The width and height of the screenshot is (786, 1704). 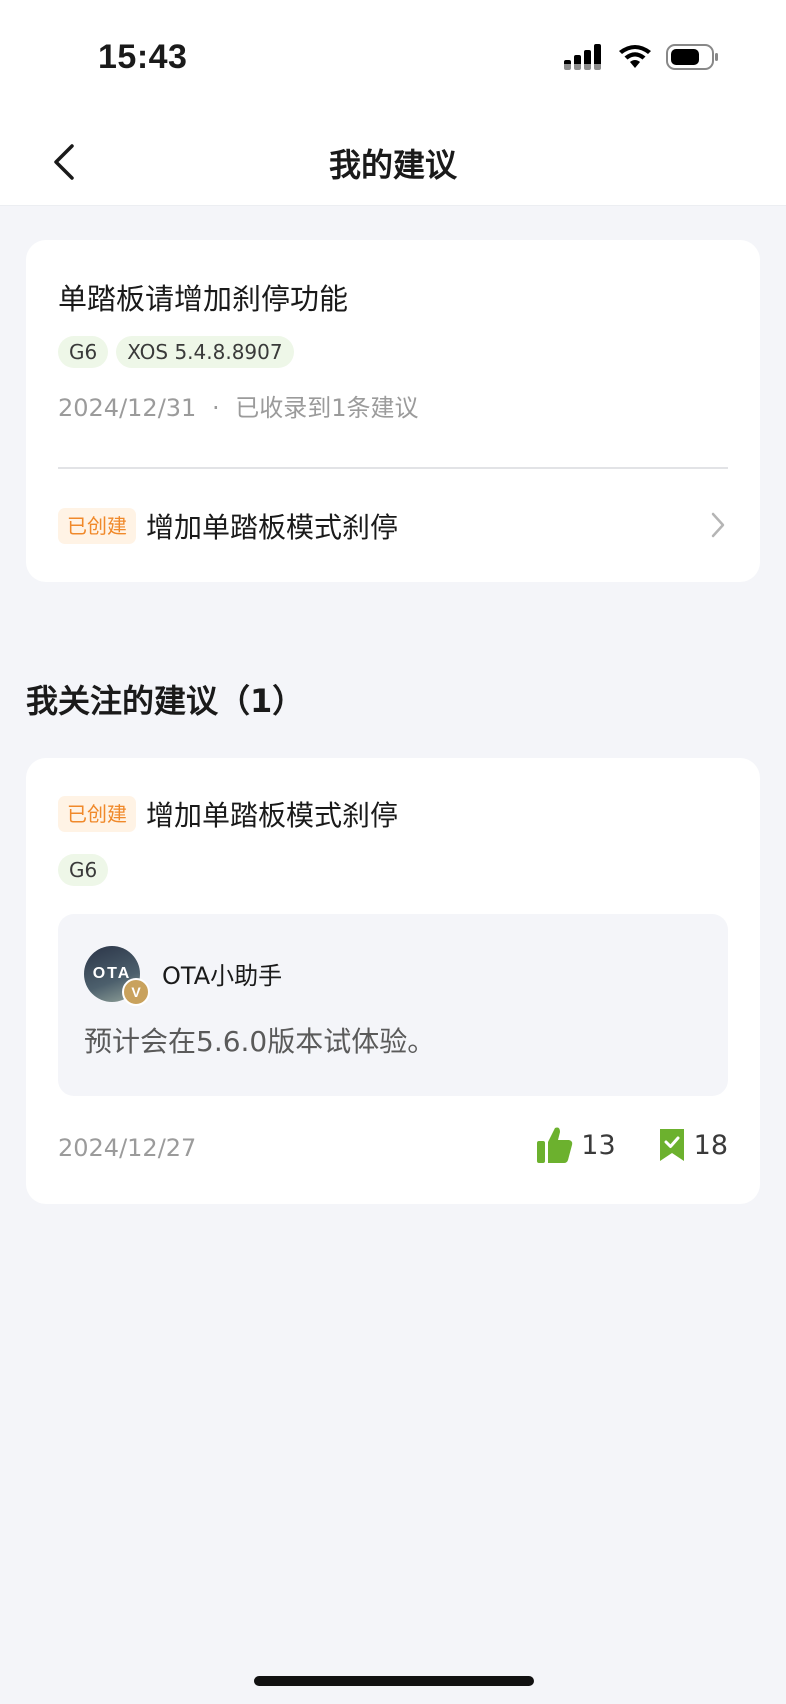 I want to click on tag-list: G6 XOS 5.4.8.8907, so click(x=176, y=352).